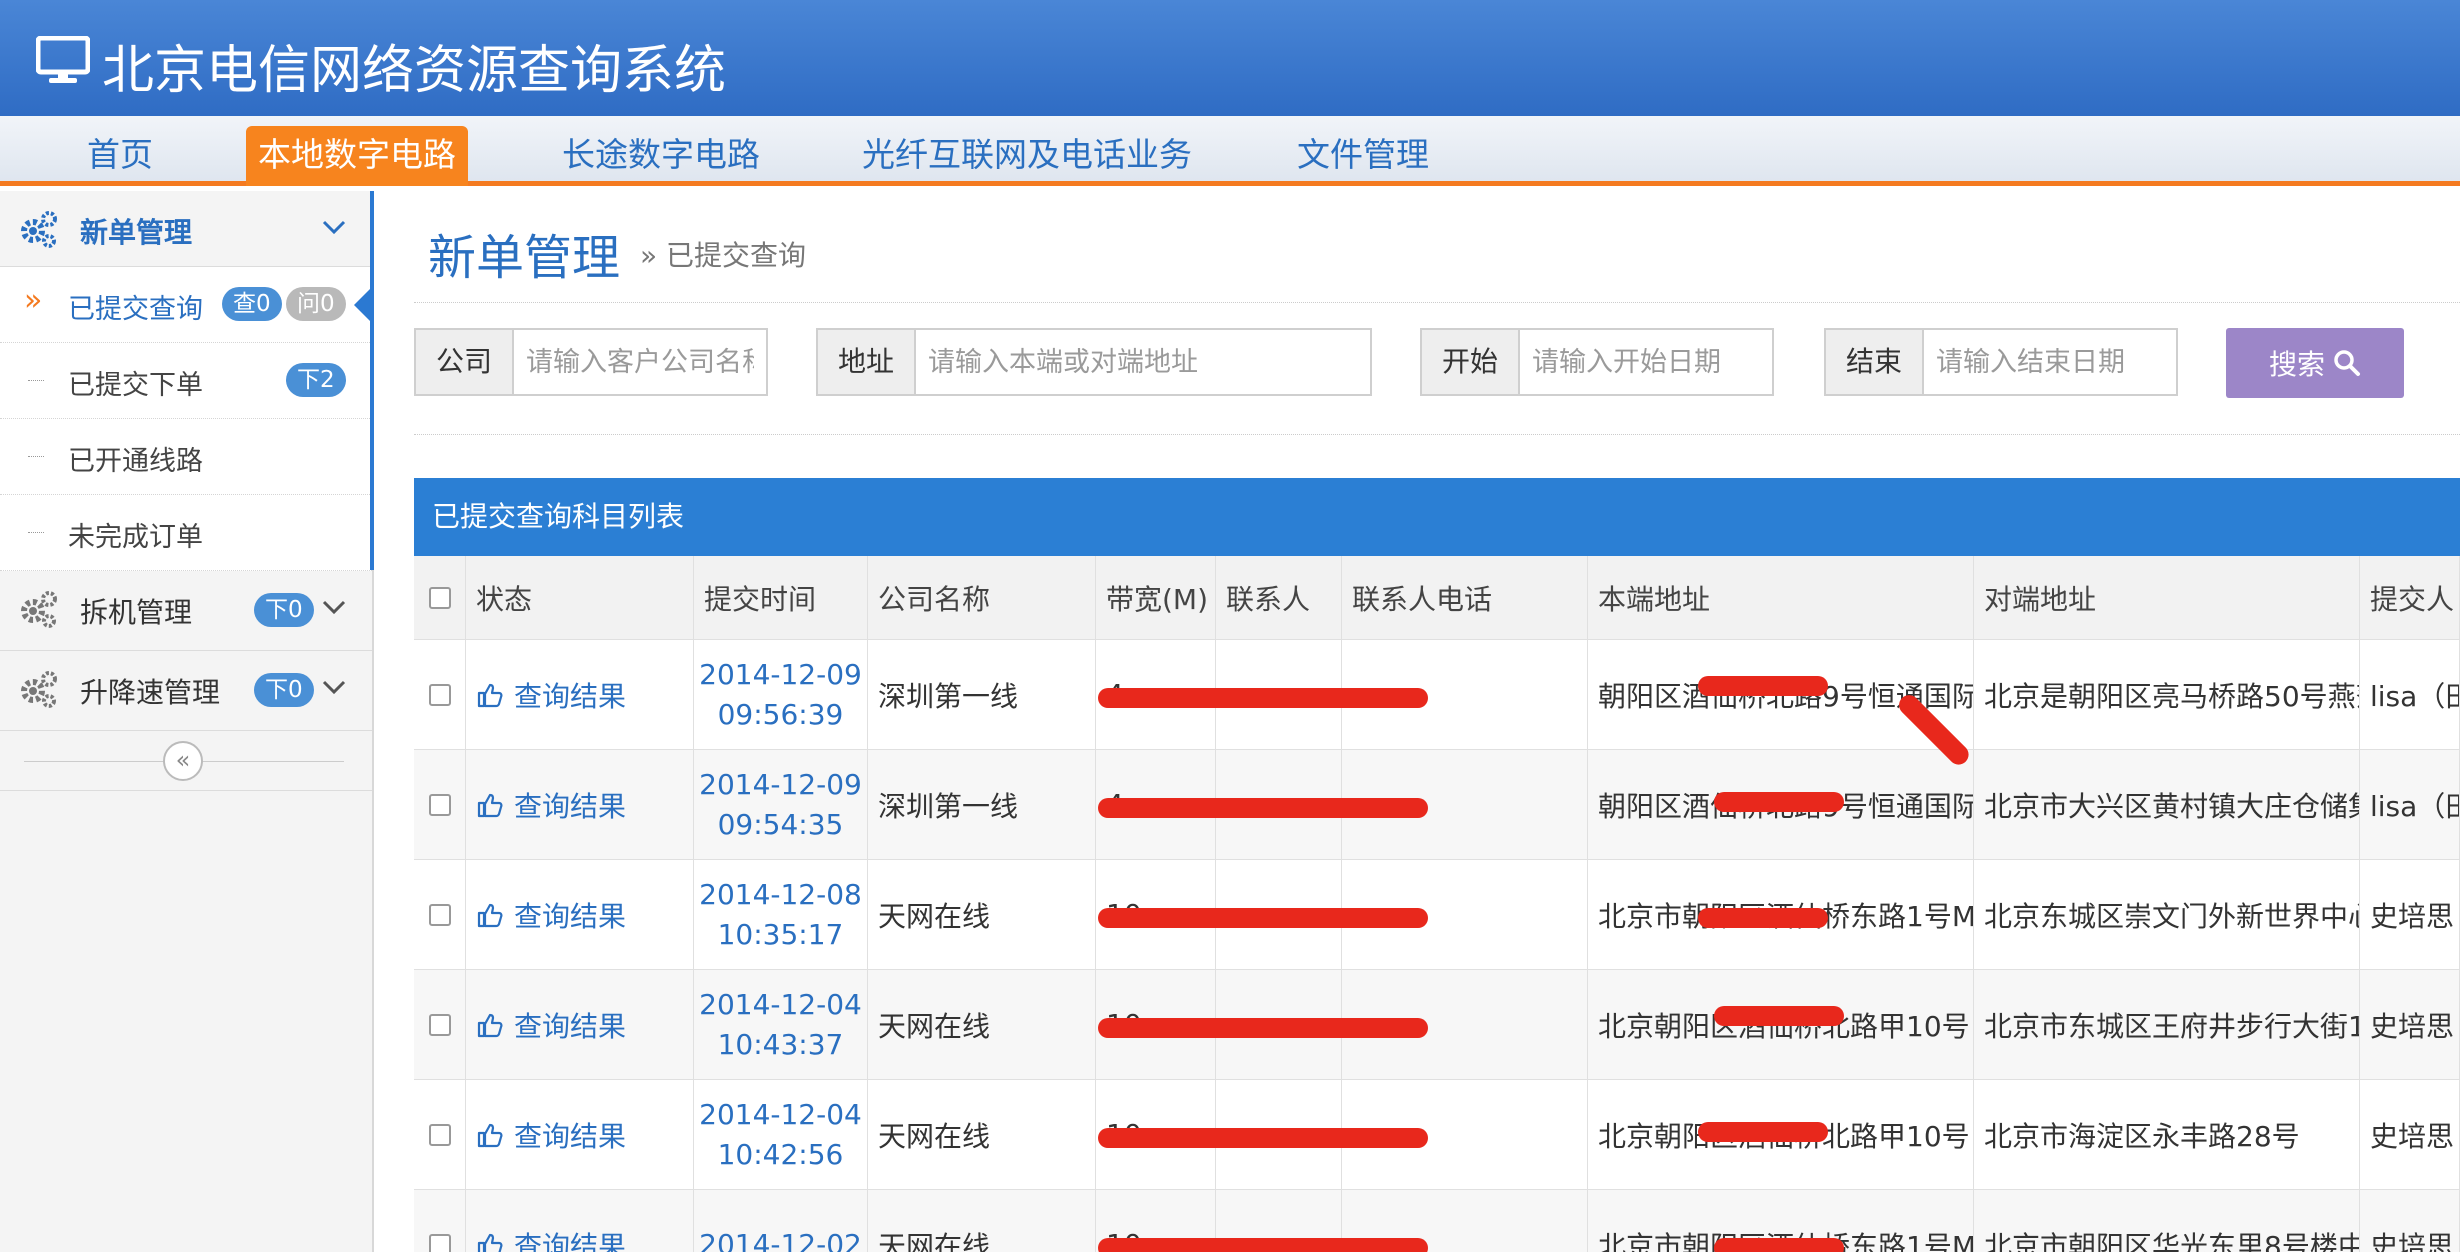 Image resolution: width=2460 pixels, height=1252 pixels. I want to click on sidebar-group-label: 升降速管理, so click(150, 692).